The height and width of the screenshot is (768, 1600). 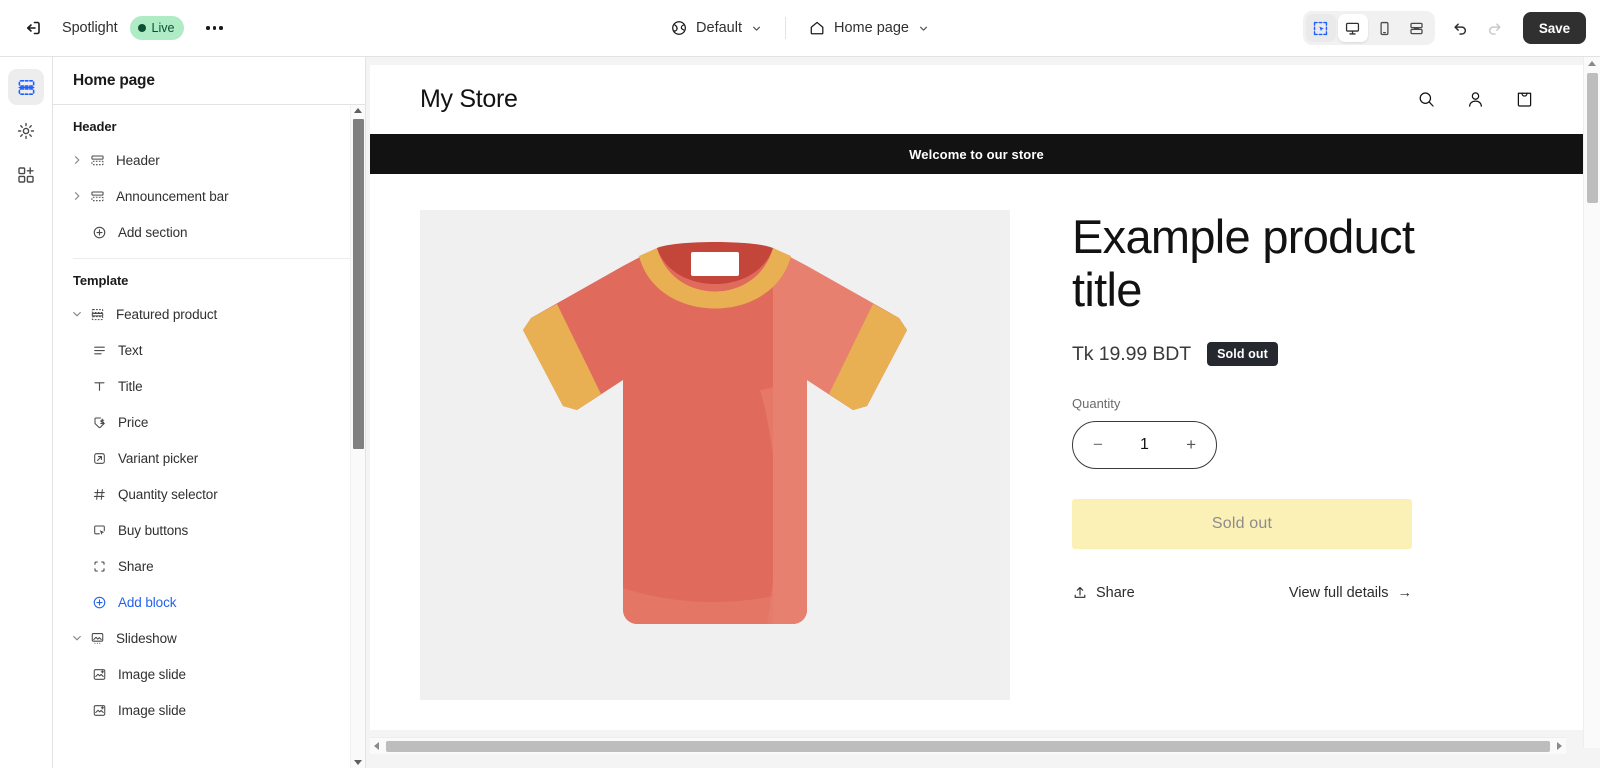 I want to click on quantity-stepper: − 1 +, so click(x=1144, y=445).